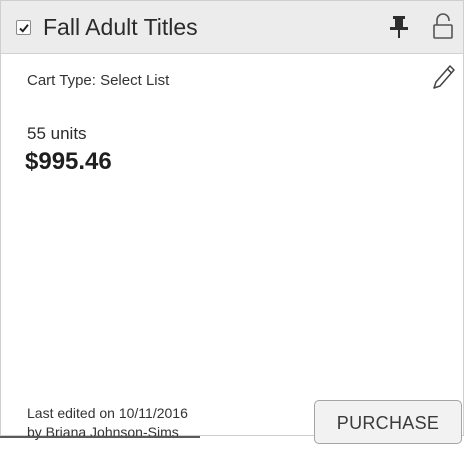  What do you see at coordinates (388, 422) in the screenshot?
I see `purchase-button: PURCHASE` at bounding box center [388, 422].